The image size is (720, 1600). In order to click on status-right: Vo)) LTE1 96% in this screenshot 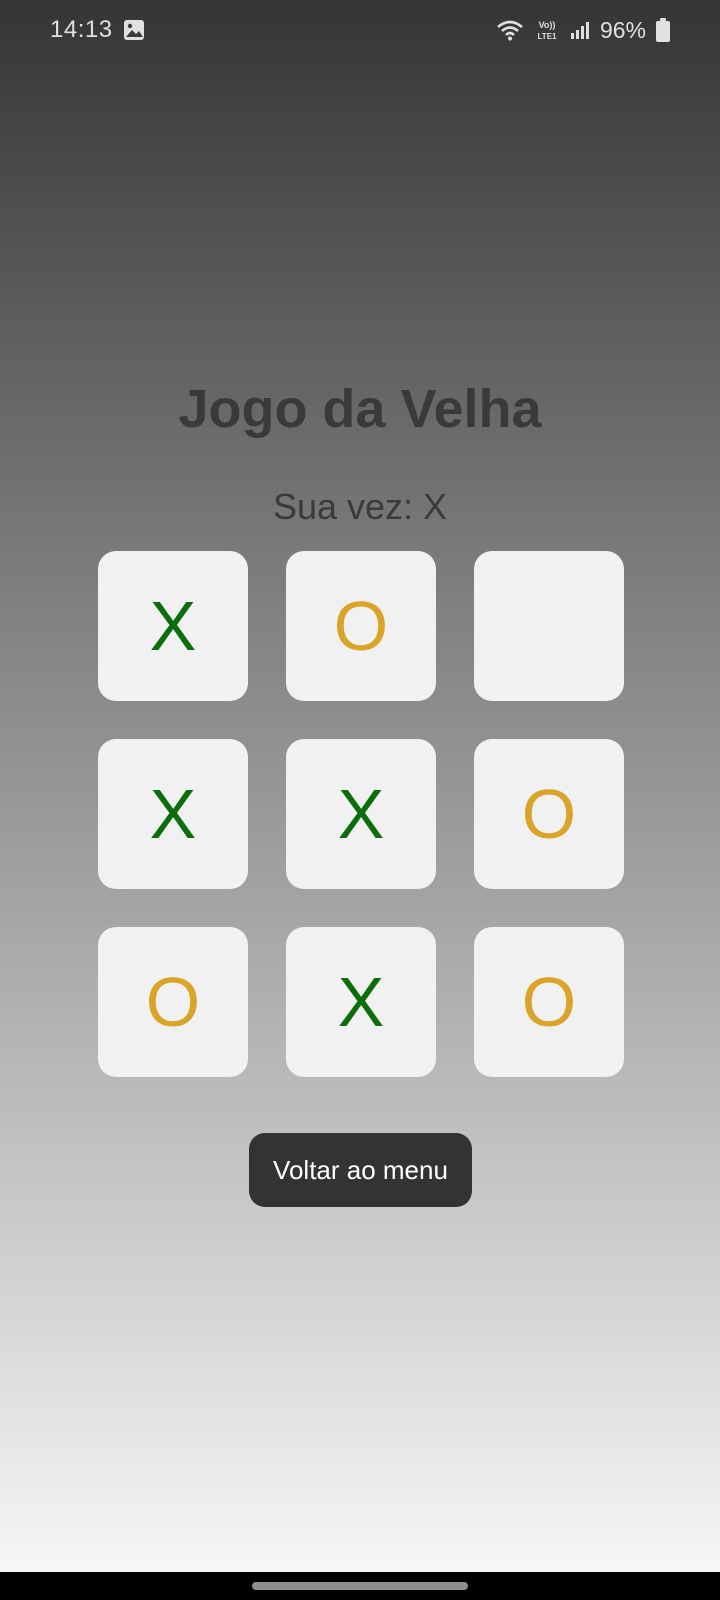, I will do `click(583, 30)`.